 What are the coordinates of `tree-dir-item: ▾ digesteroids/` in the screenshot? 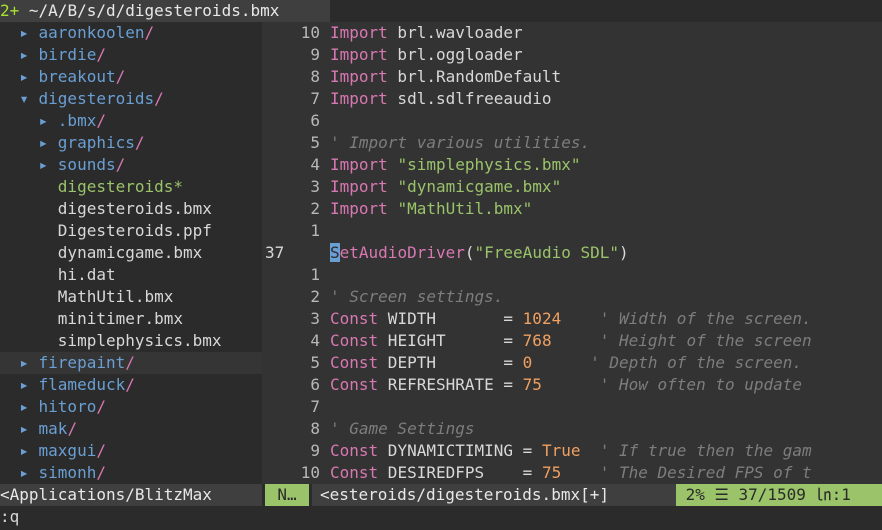 It's located at (131, 99).